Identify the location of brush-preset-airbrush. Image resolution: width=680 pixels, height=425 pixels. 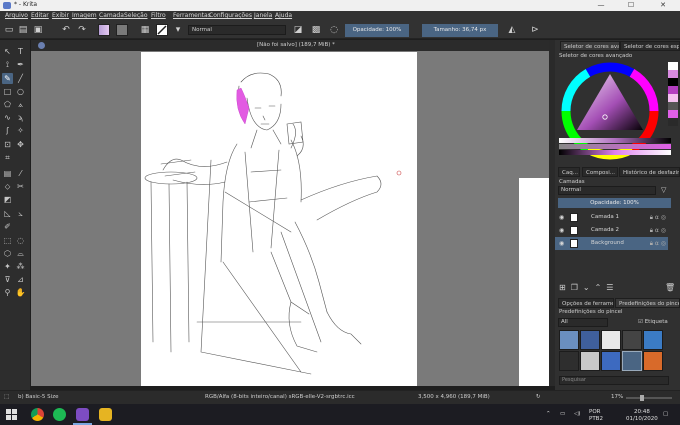
(569, 340).